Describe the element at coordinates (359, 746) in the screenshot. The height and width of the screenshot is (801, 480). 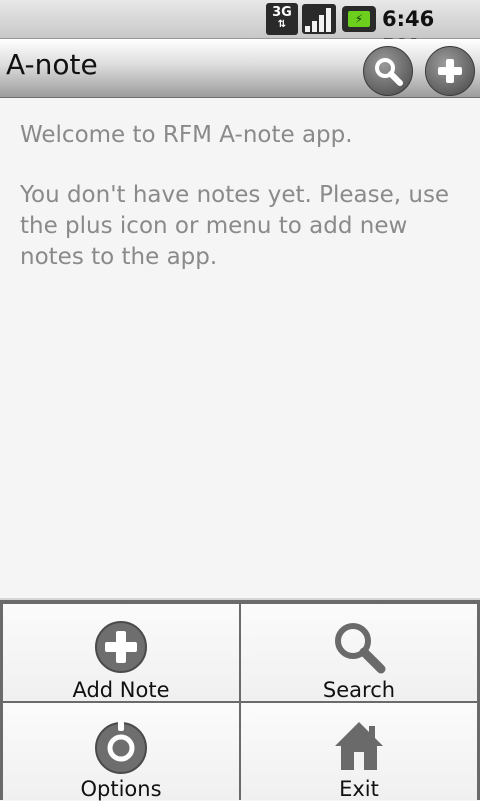
I see `home-icon` at that location.